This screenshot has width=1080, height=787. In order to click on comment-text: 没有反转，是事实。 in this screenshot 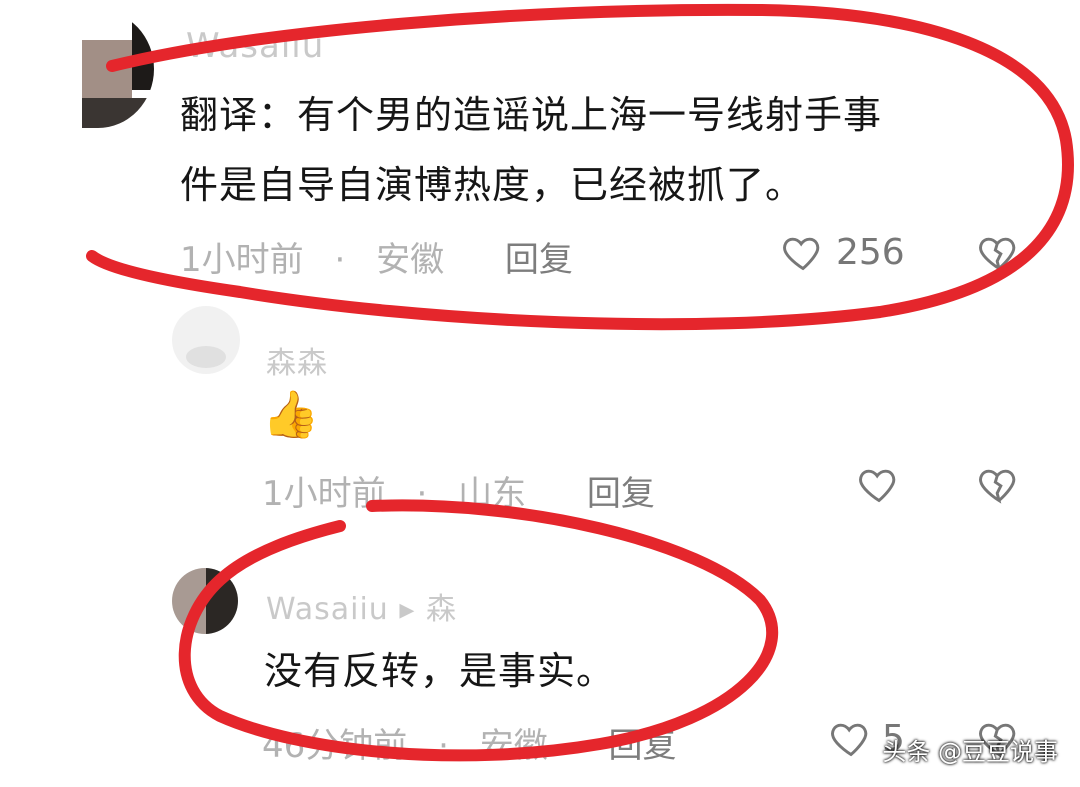, I will do `click(440, 671)`.